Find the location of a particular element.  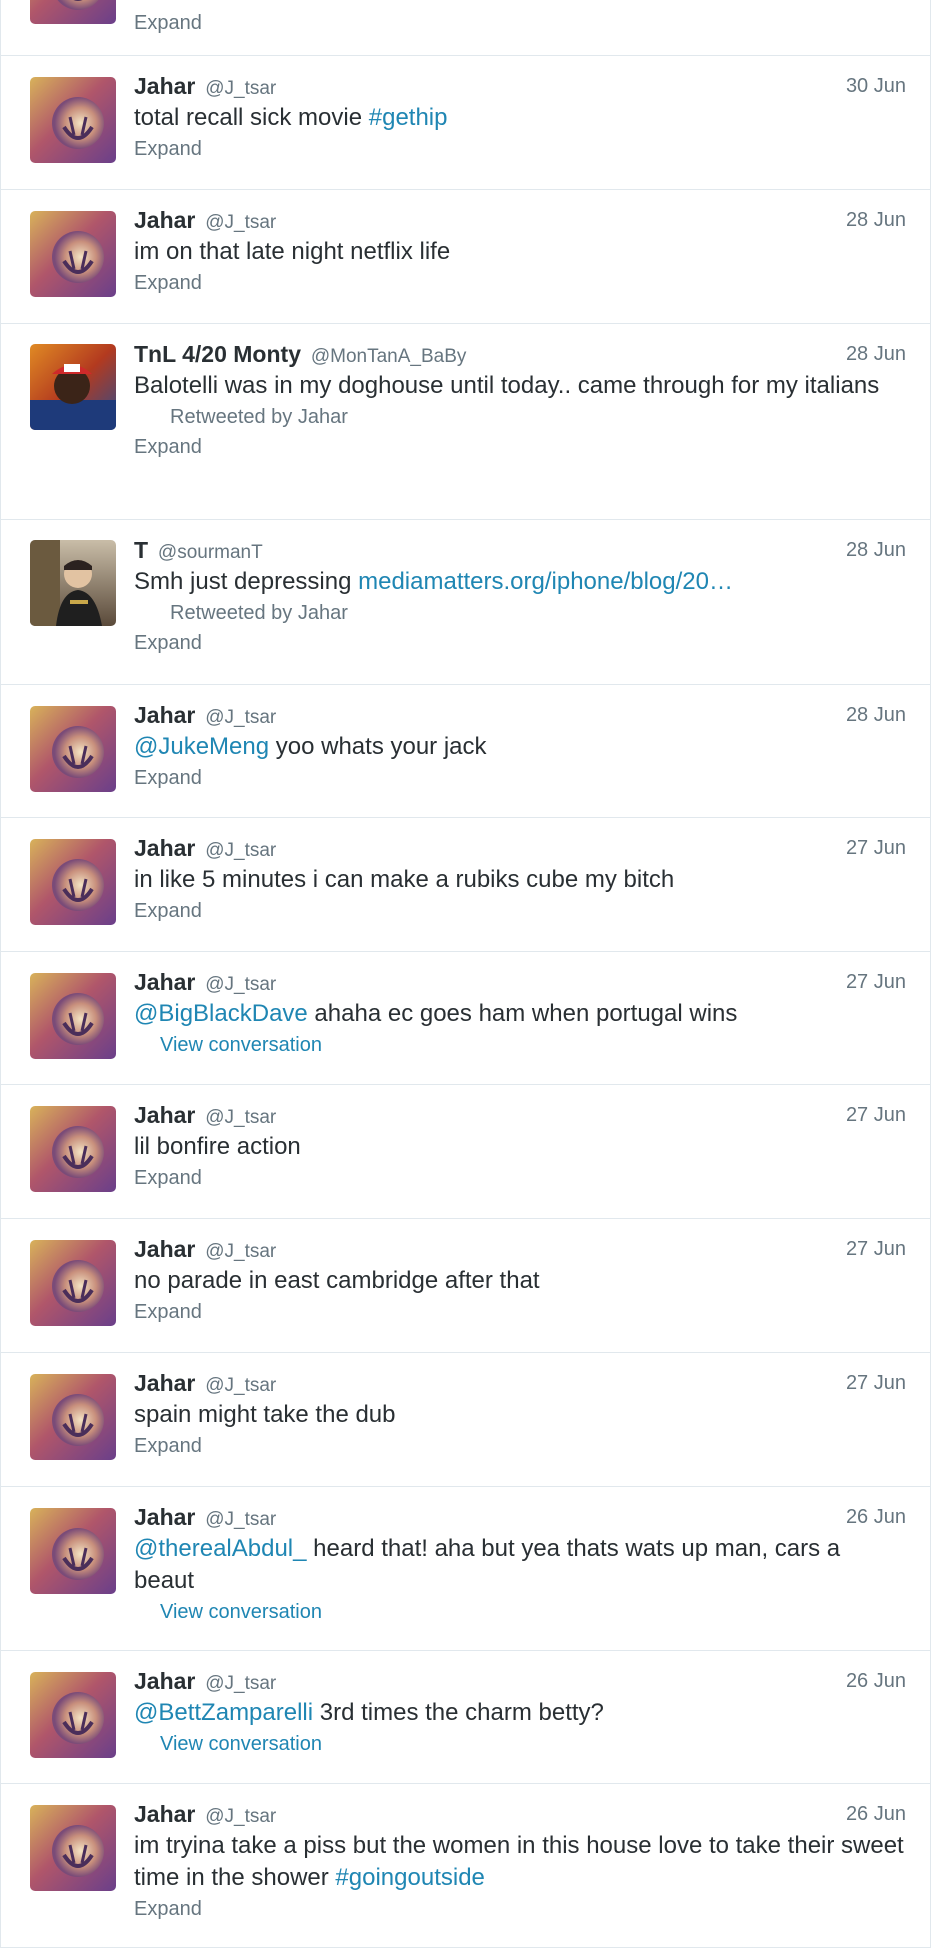

avatar-t-icon is located at coordinates (73, 583).